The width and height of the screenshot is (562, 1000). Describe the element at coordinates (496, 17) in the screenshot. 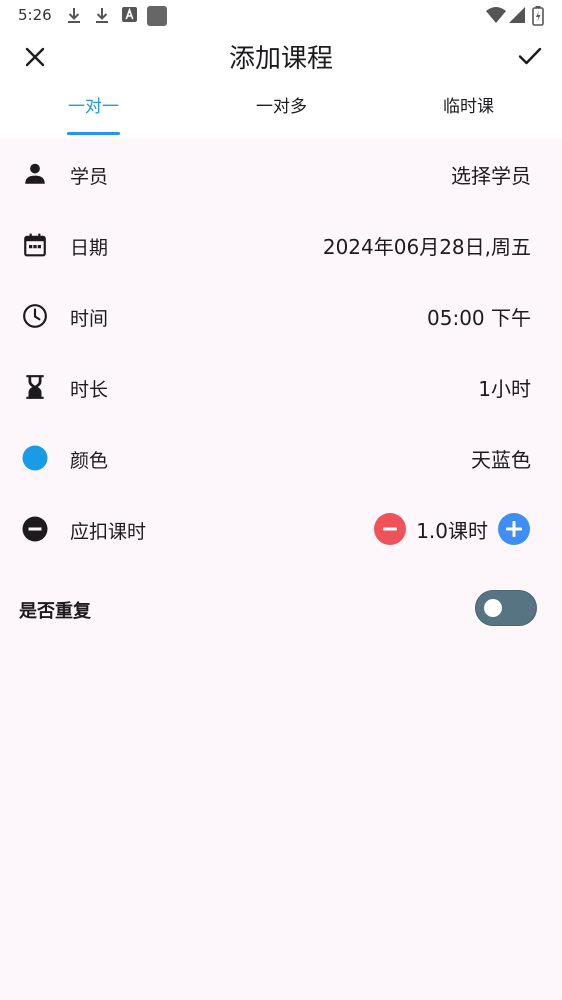

I see `wifi-icon` at that location.